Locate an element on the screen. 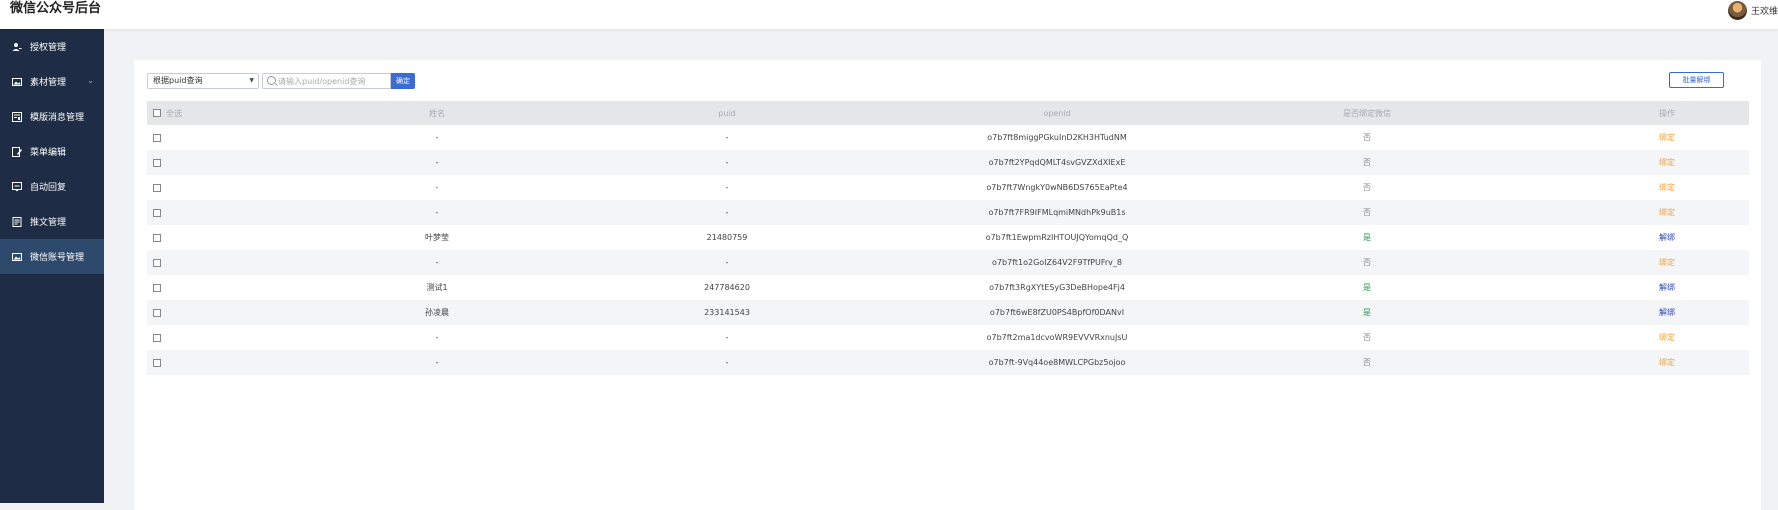 Image resolution: width=1778 pixels, height=510 pixels. select-all-label: 全选 is located at coordinates (174, 113).